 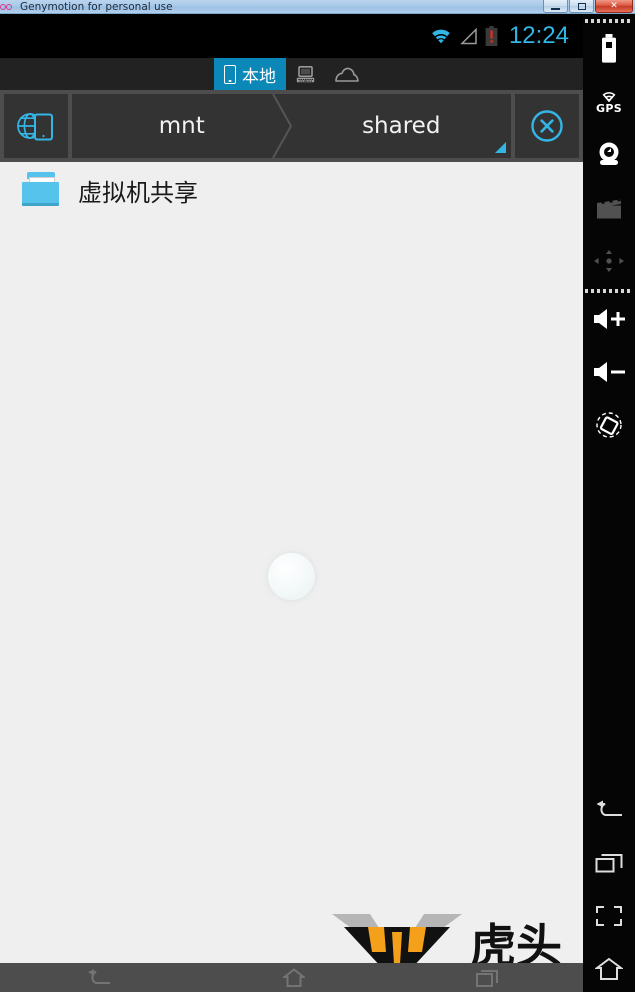 I want to click on tab-local-label: 本地, so click(x=259, y=76).